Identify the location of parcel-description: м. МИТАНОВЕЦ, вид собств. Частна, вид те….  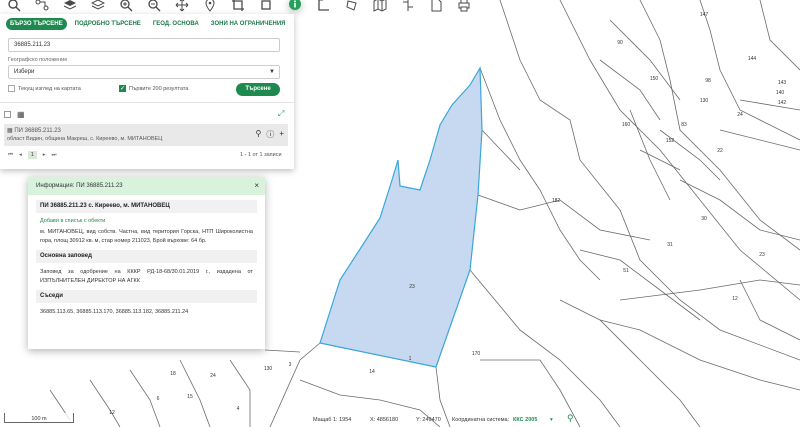
(146, 236).